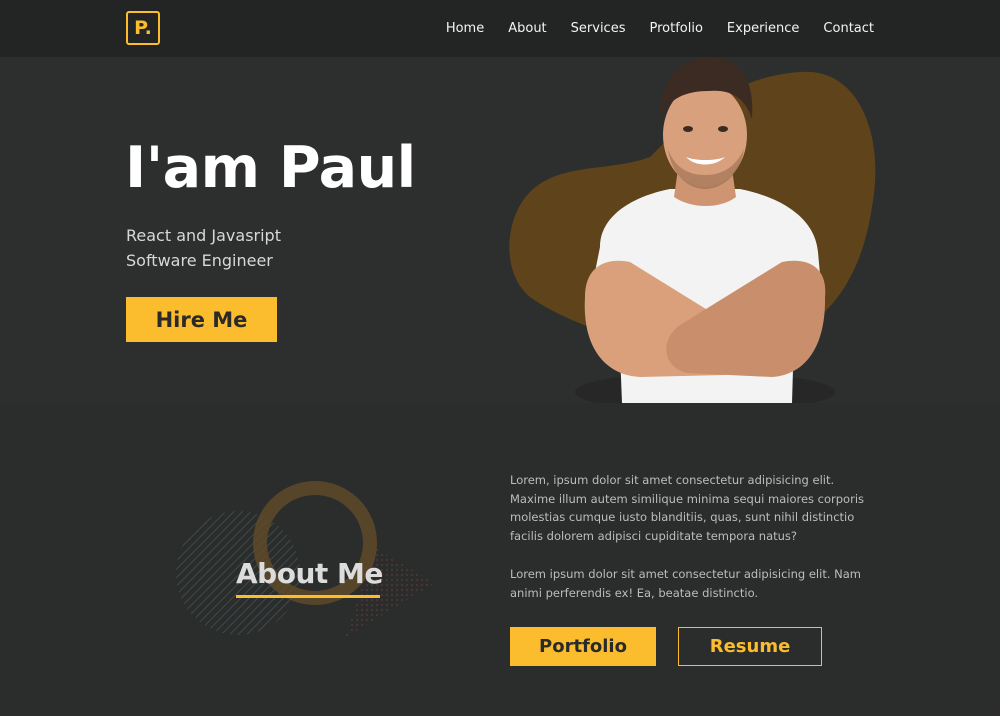  Describe the element at coordinates (848, 28) in the screenshot. I see `nav-link-contact: Contact` at that location.